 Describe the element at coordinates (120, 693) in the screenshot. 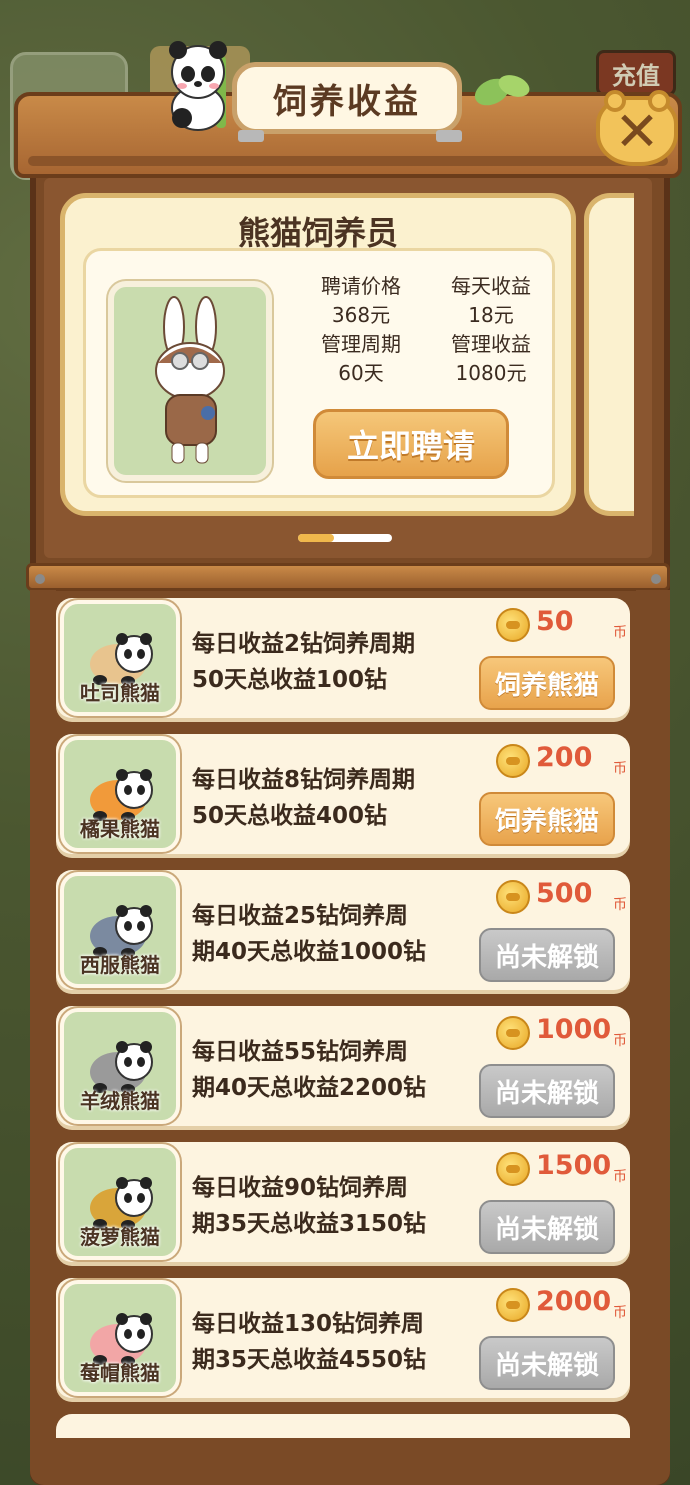

I see `panda-name: 吐司熊猫` at that location.